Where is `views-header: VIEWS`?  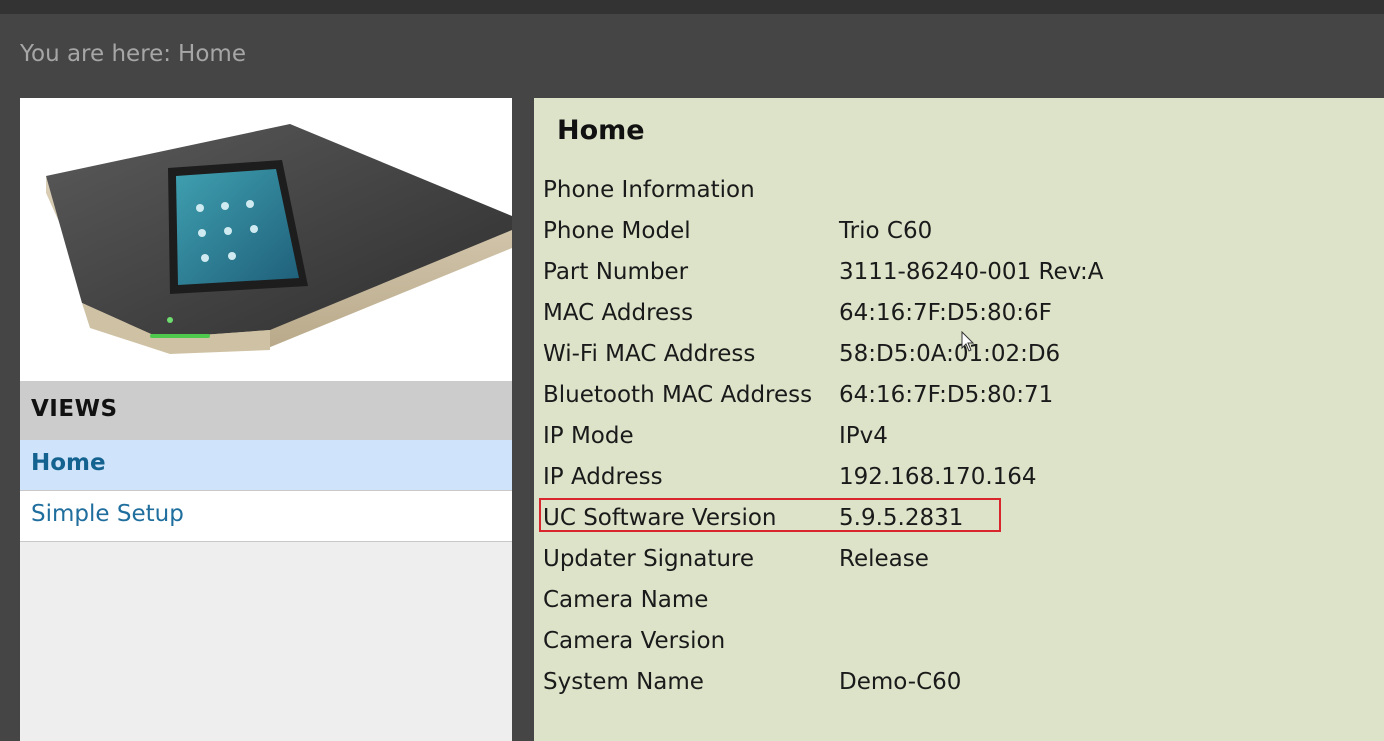
views-header: VIEWS is located at coordinates (266, 410).